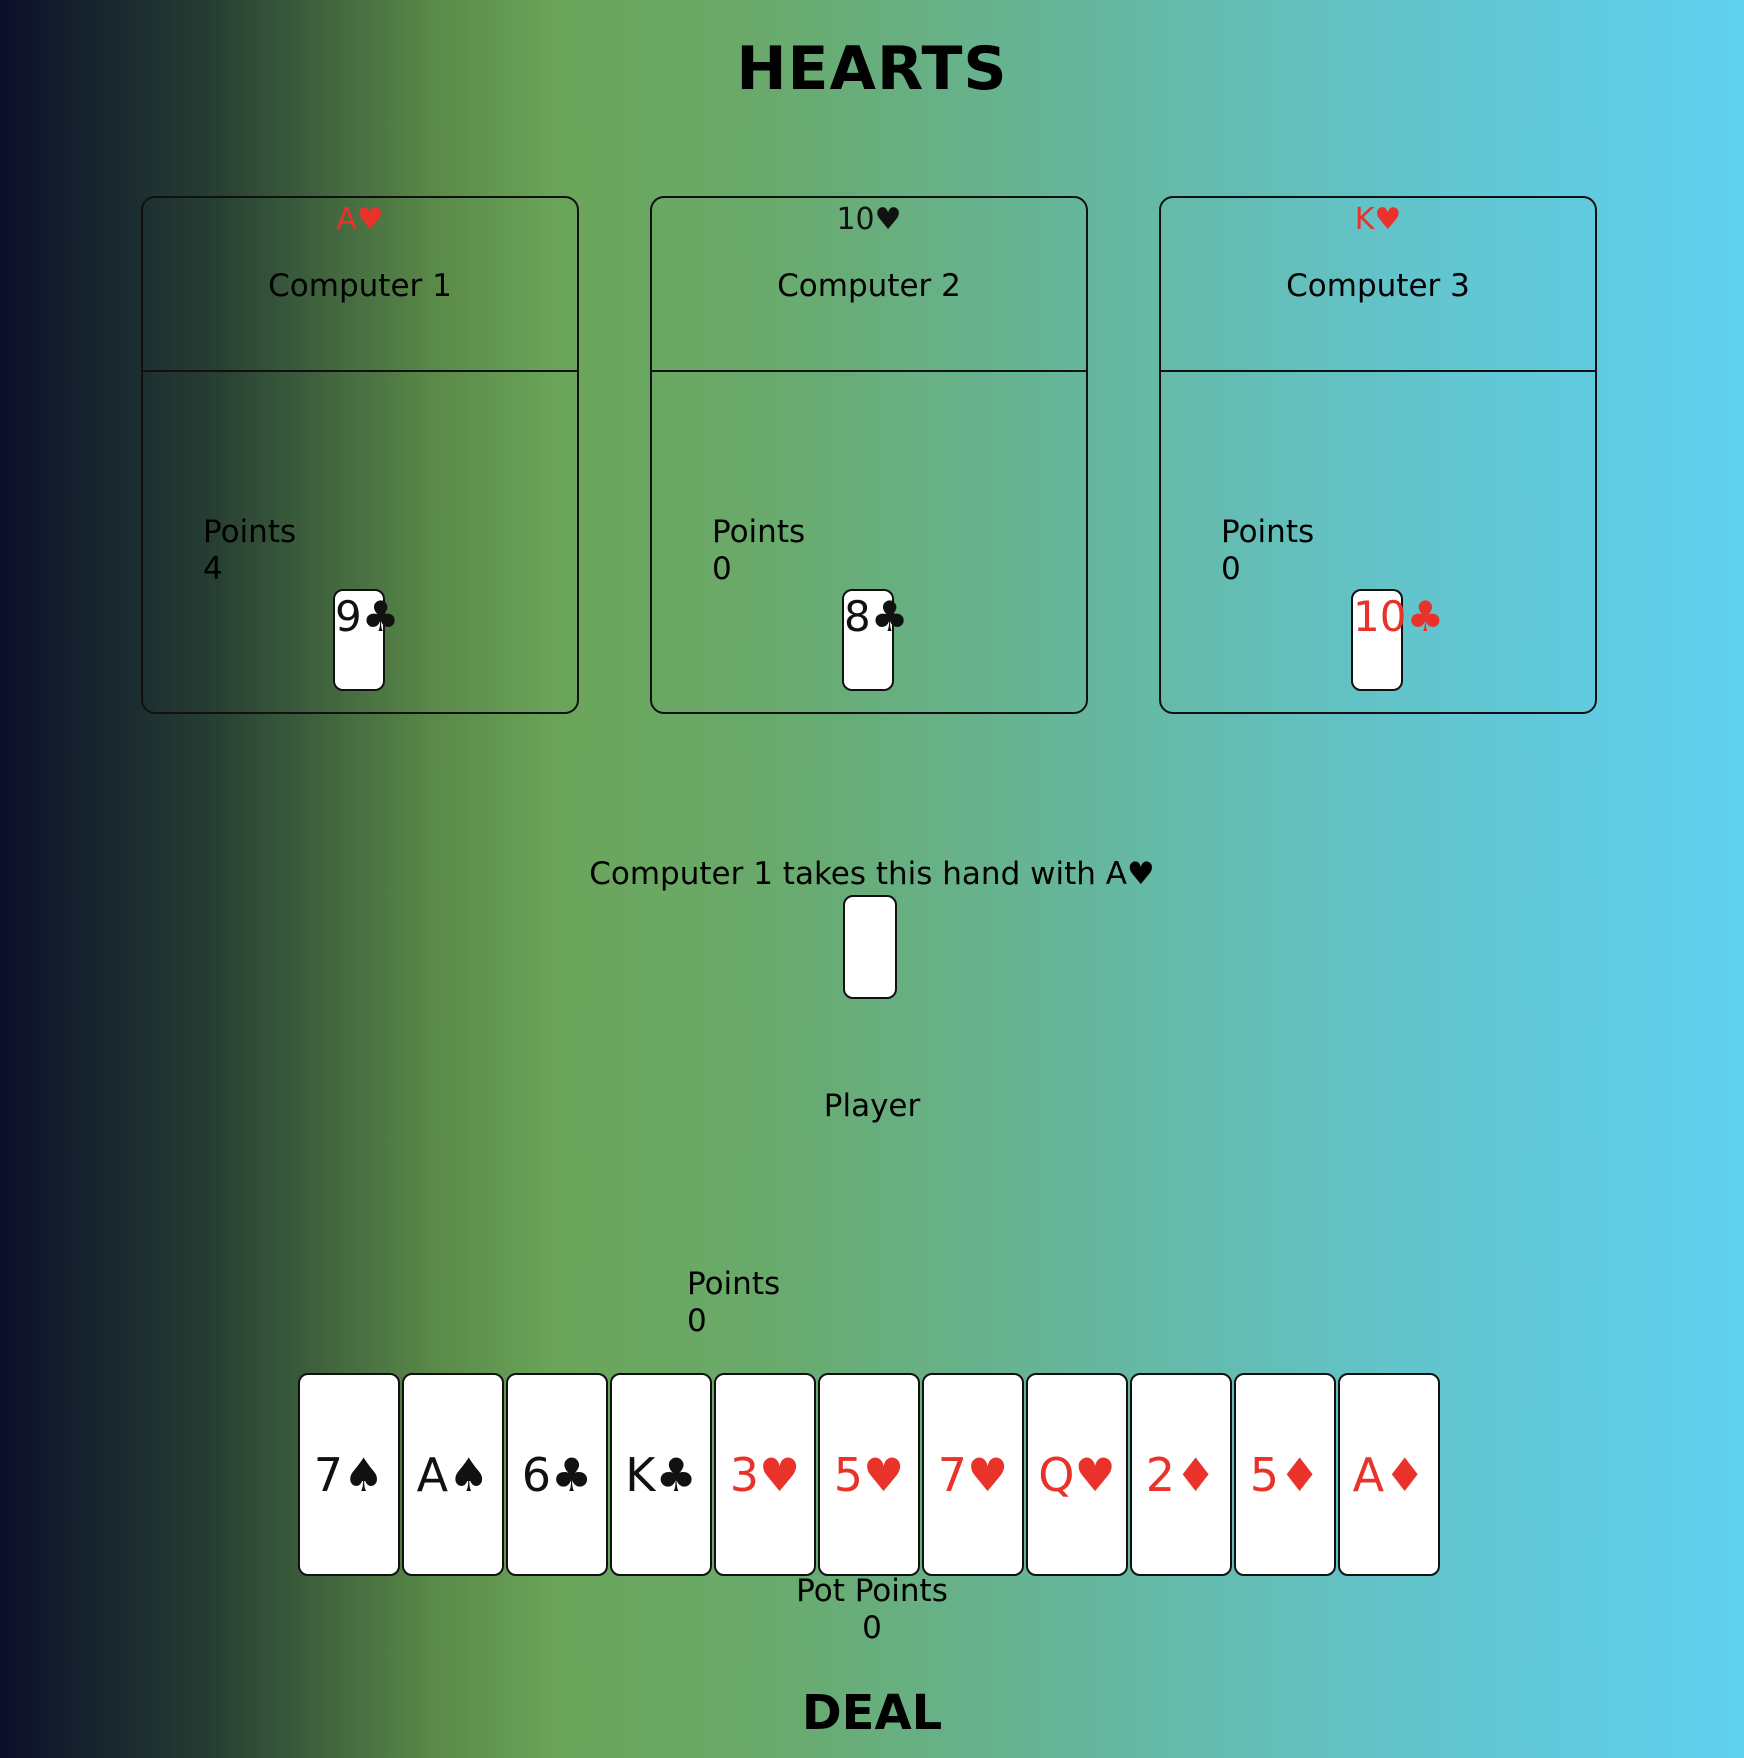  I want to click on player-points-label: Points, so click(734, 1284).